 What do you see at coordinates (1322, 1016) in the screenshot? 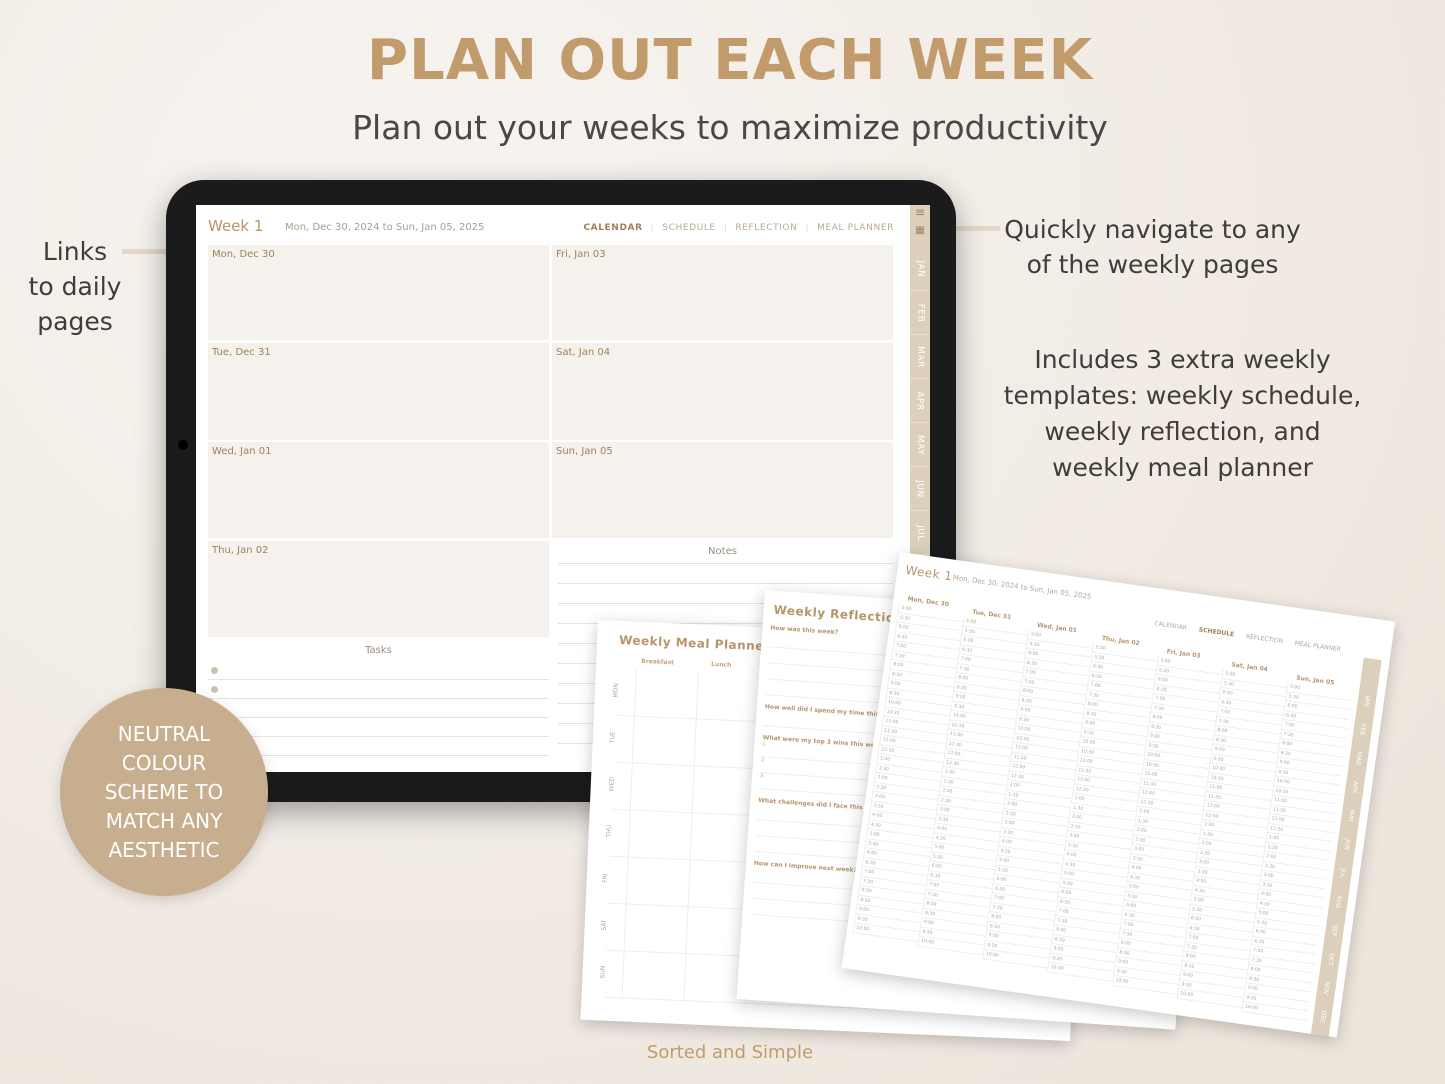
I see `month-tab-dec: DEC` at bounding box center [1322, 1016].